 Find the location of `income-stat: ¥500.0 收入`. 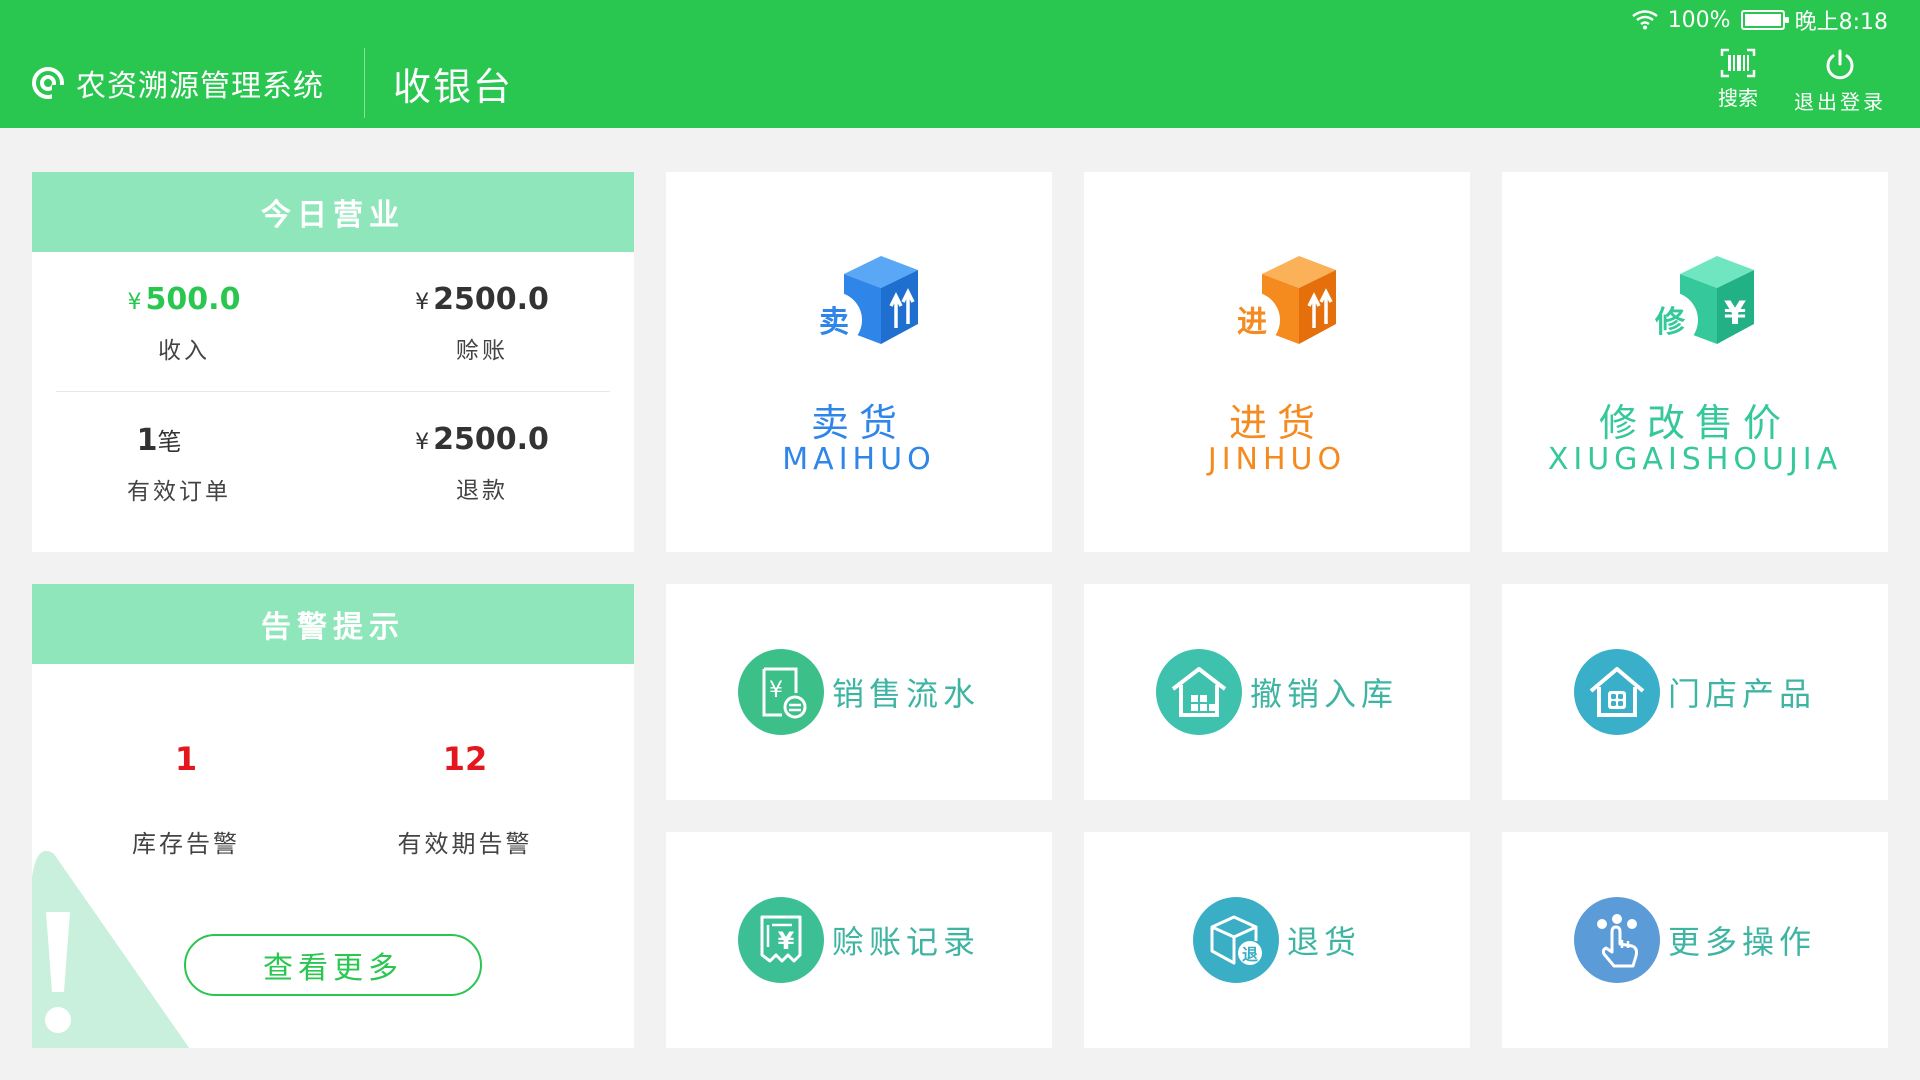

income-stat: ¥500.0 收入 is located at coordinates (184, 323).